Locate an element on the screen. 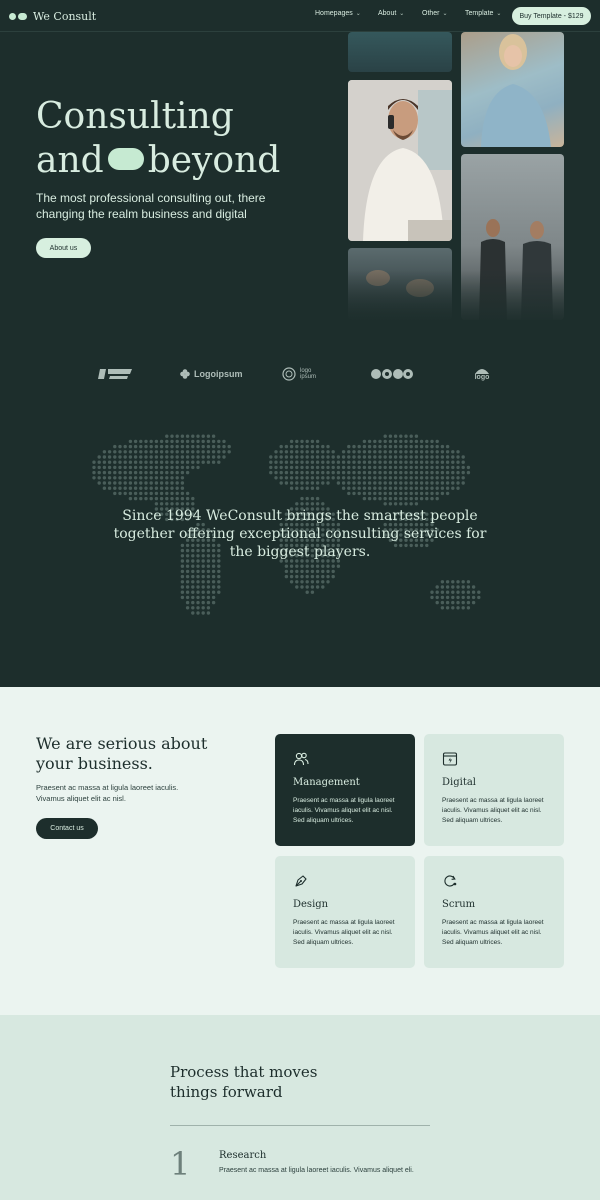 The image size is (600, 1200). main-menu: Homepages ⌄ About ⌄ Other ⌄ Template ⌄ is located at coordinates (414, 13).